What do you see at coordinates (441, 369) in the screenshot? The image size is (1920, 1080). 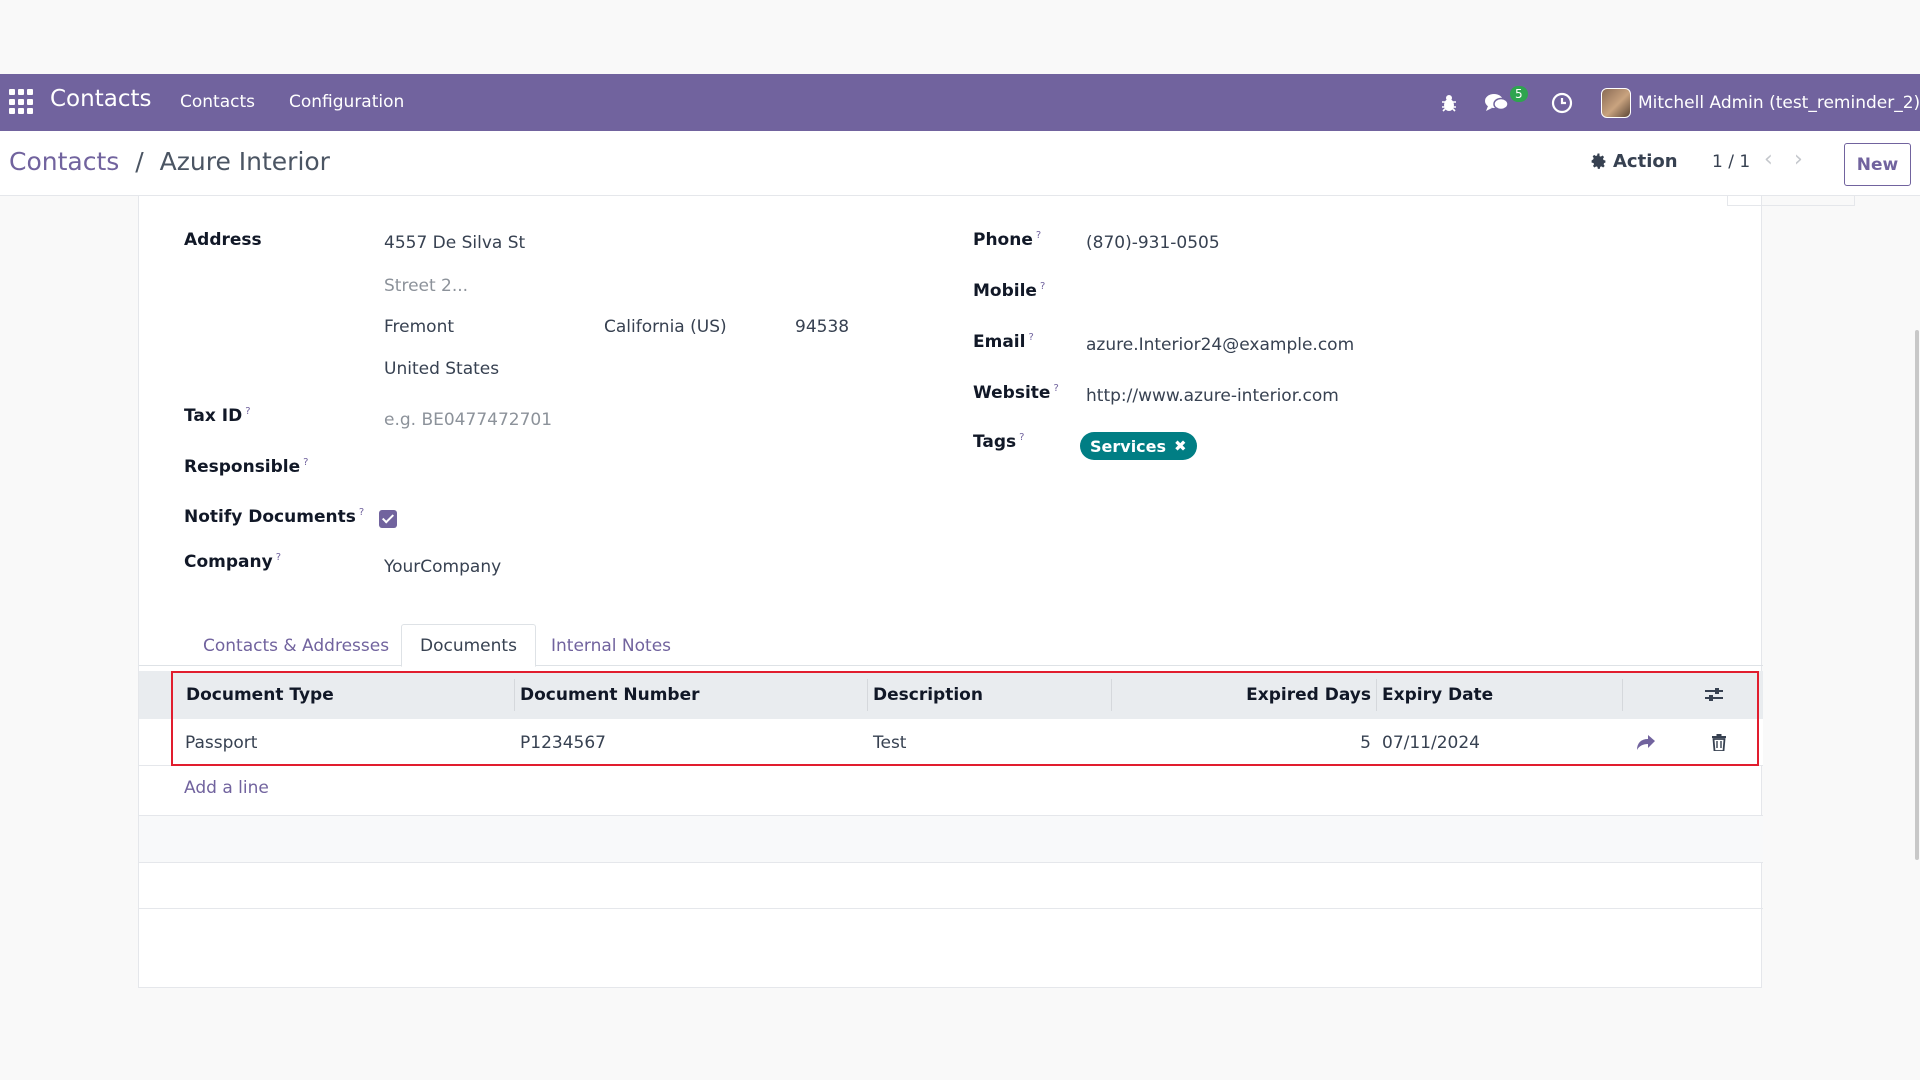 I see `country-field: United States` at bounding box center [441, 369].